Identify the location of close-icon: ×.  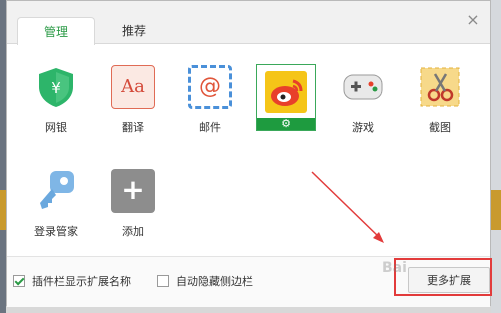
(473, 20).